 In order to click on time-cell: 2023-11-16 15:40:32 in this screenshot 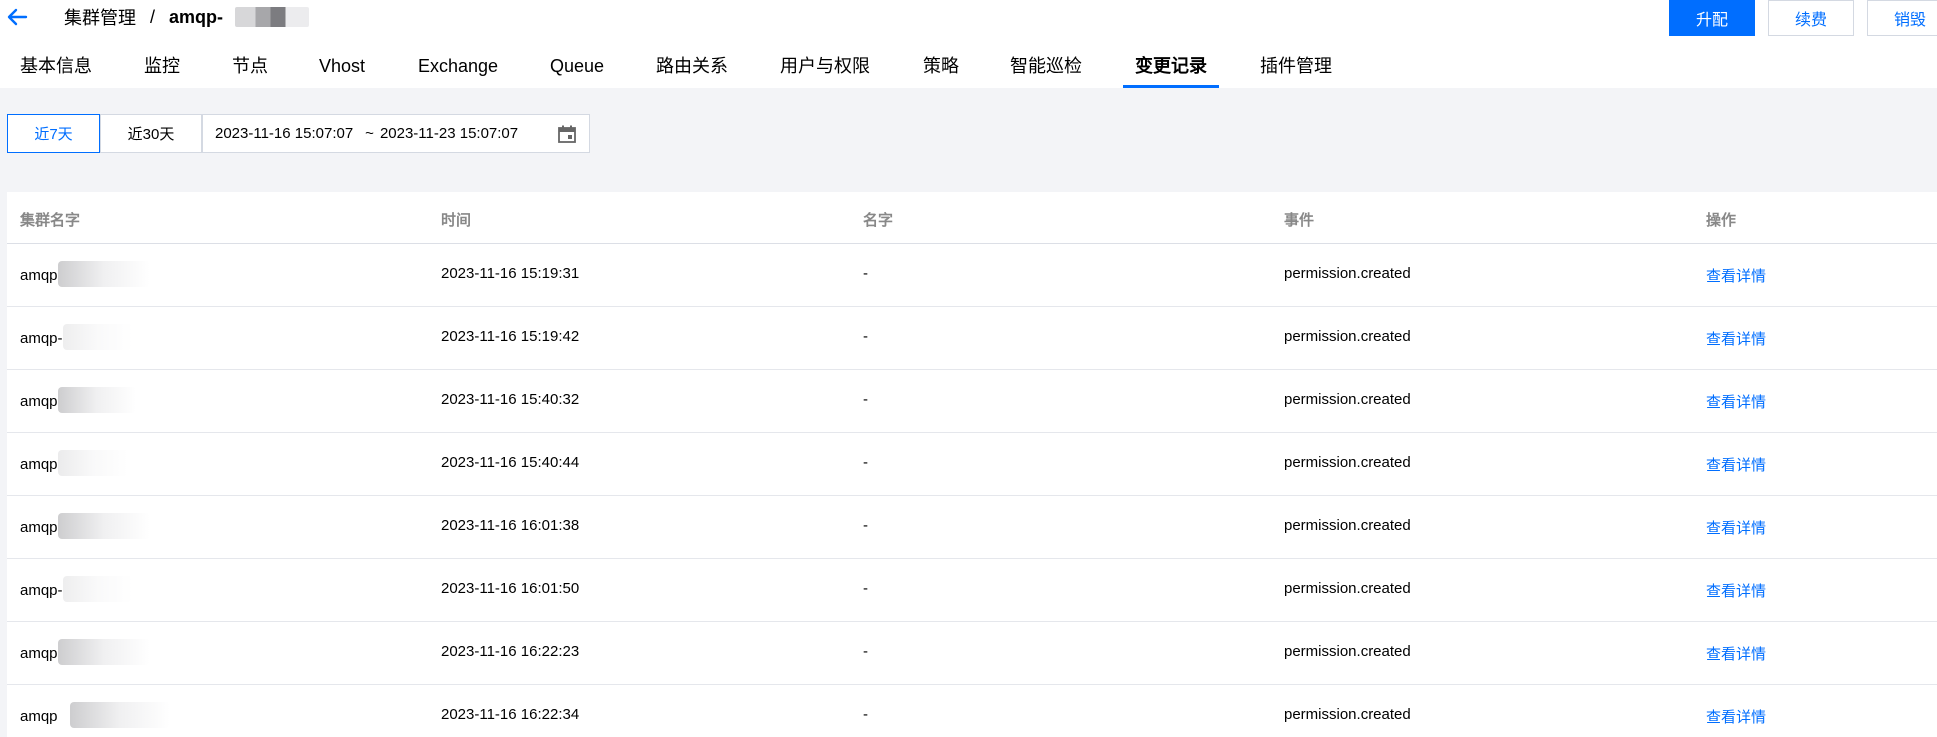, I will do `click(510, 399)`.